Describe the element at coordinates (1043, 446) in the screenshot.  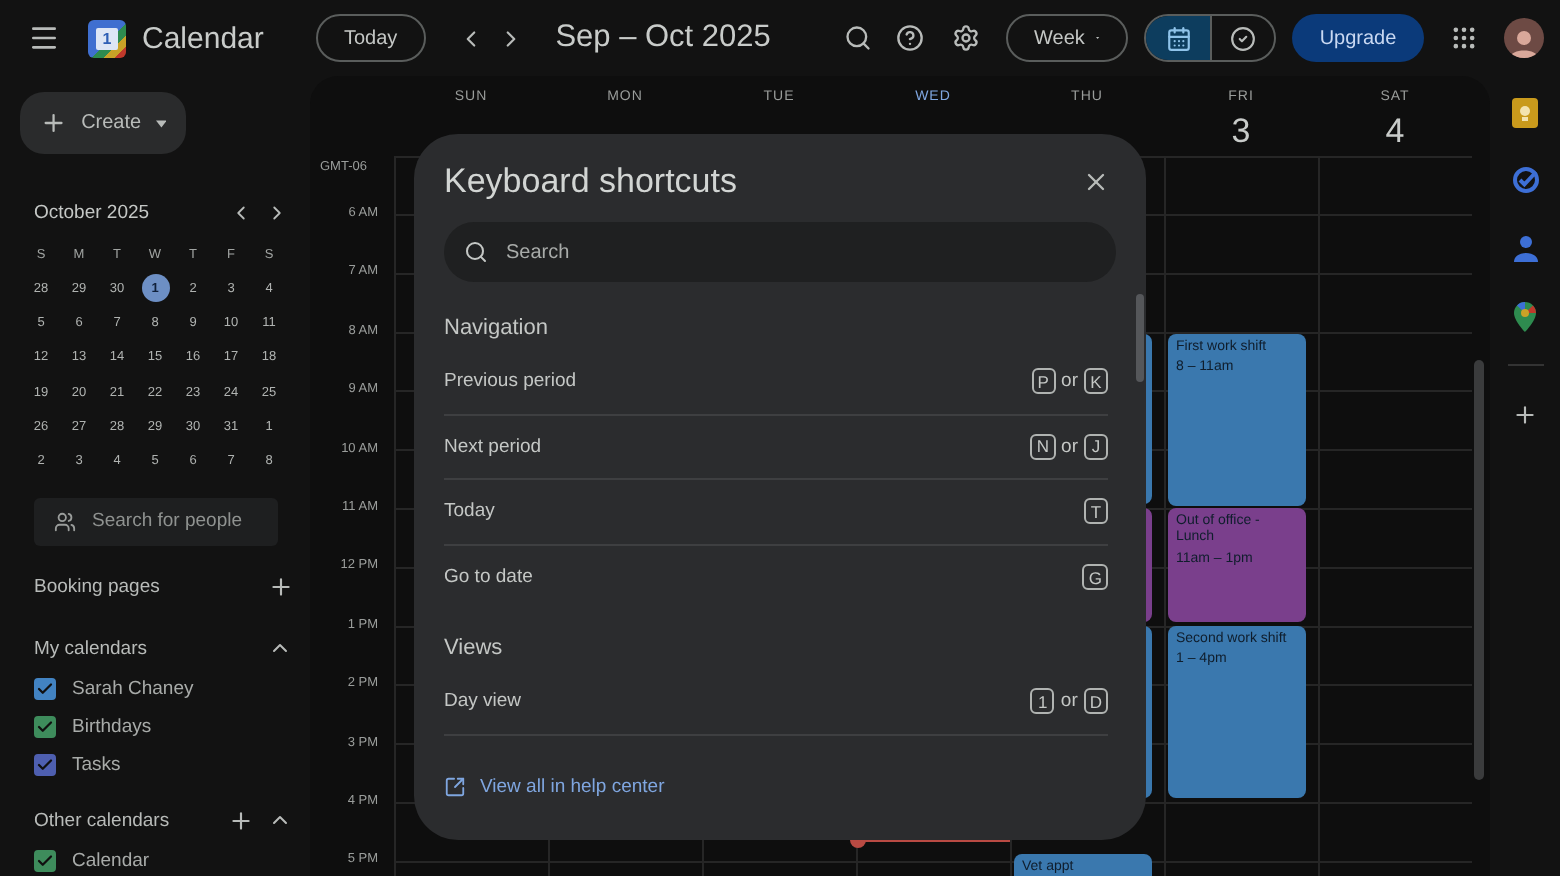
I see `key-cap: N` at that location.